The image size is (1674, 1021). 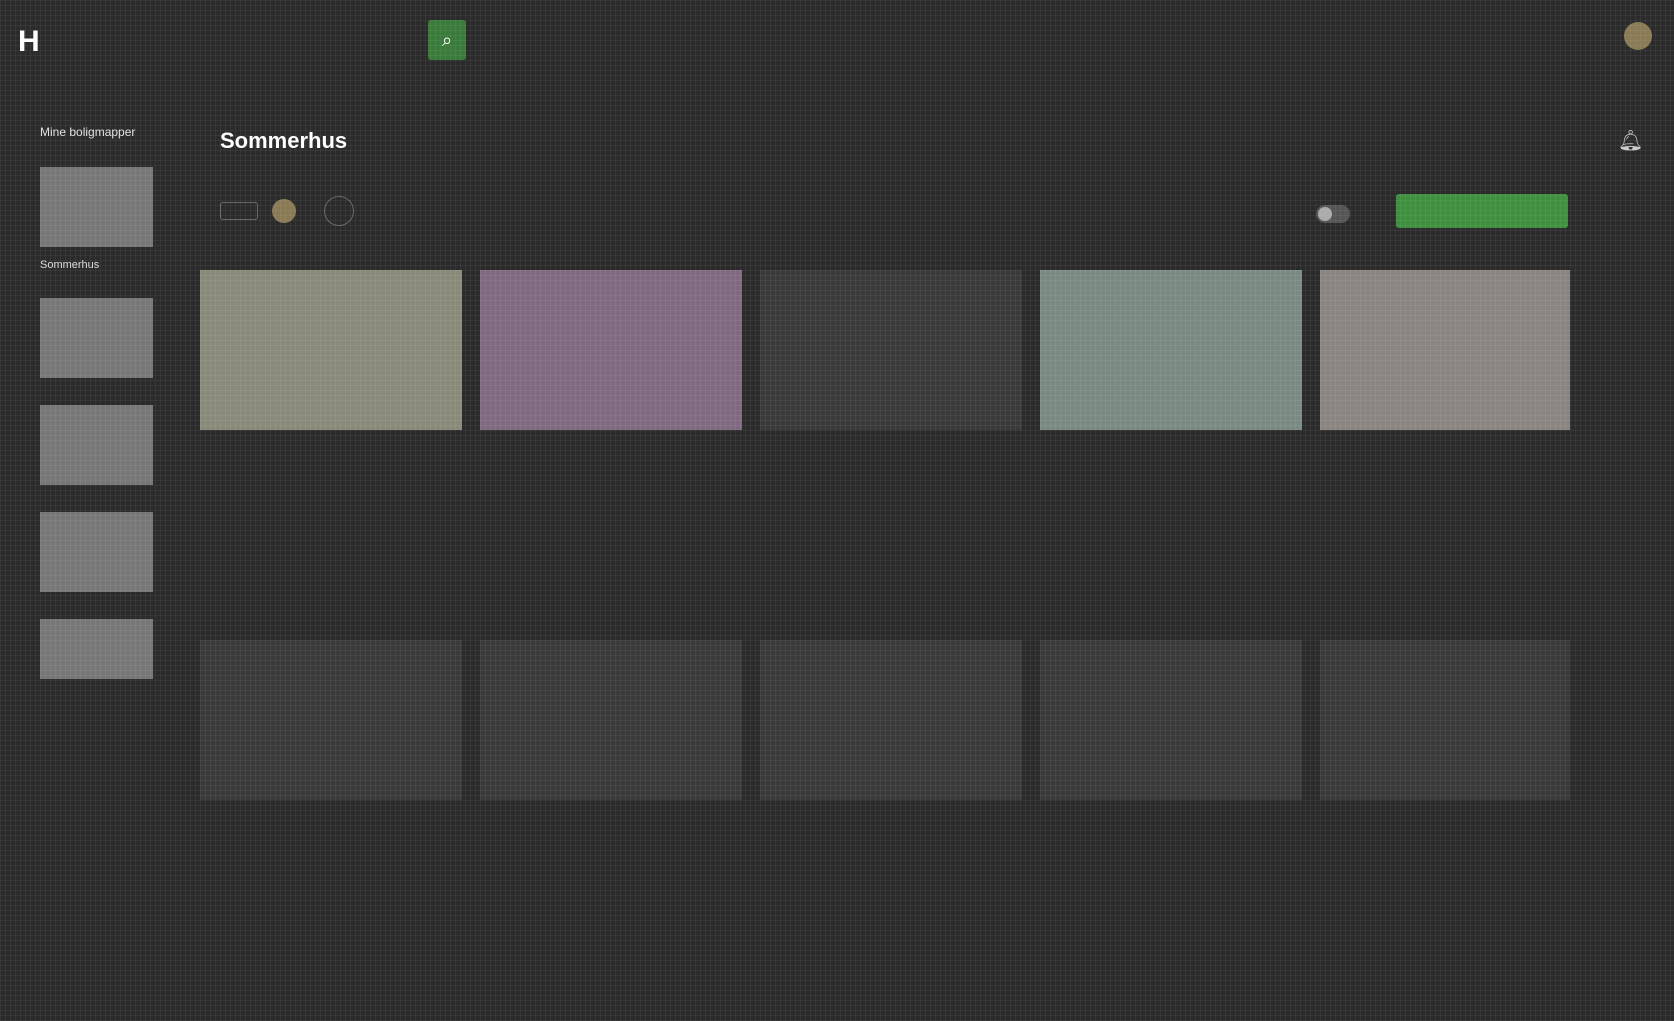 I want to click on page-title: Sommerhus, so click(x=284, y=140).